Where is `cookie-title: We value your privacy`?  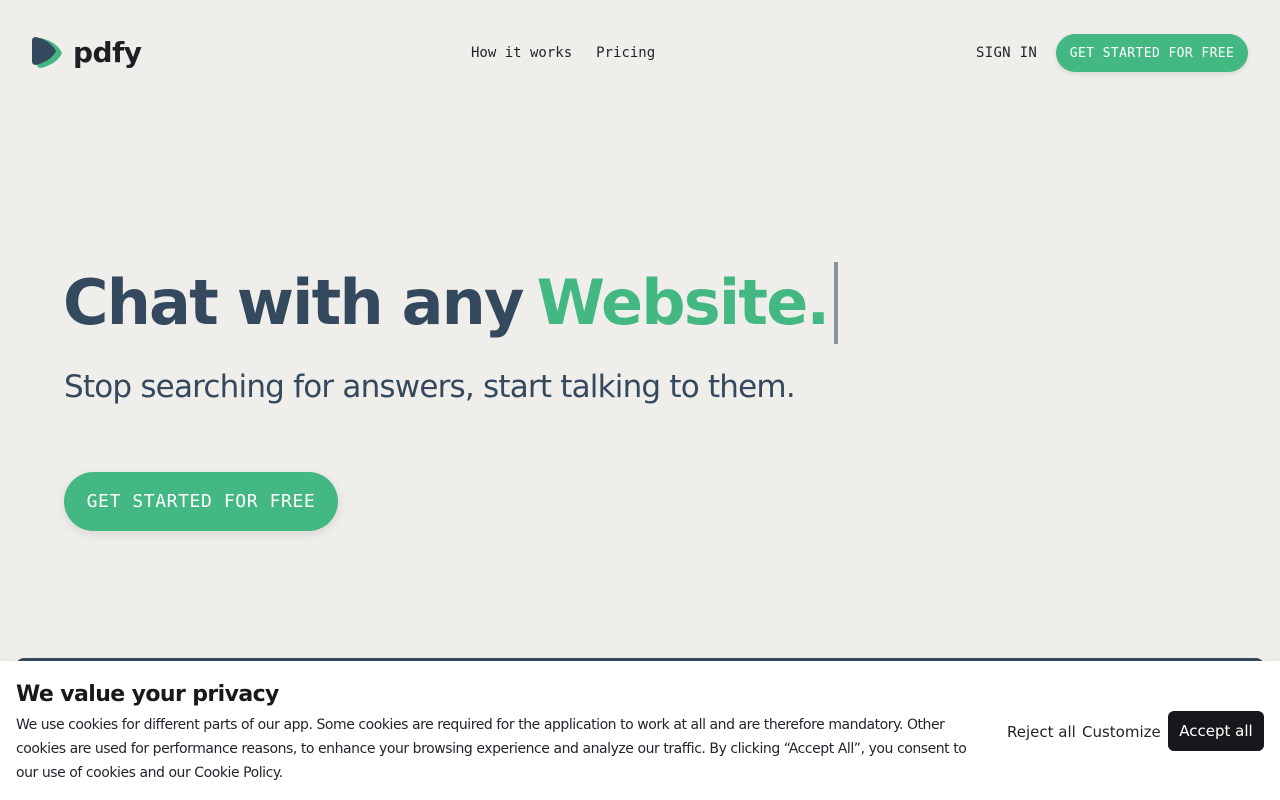
cookie-title: We value your privacy is located at coordinates (147, 694).